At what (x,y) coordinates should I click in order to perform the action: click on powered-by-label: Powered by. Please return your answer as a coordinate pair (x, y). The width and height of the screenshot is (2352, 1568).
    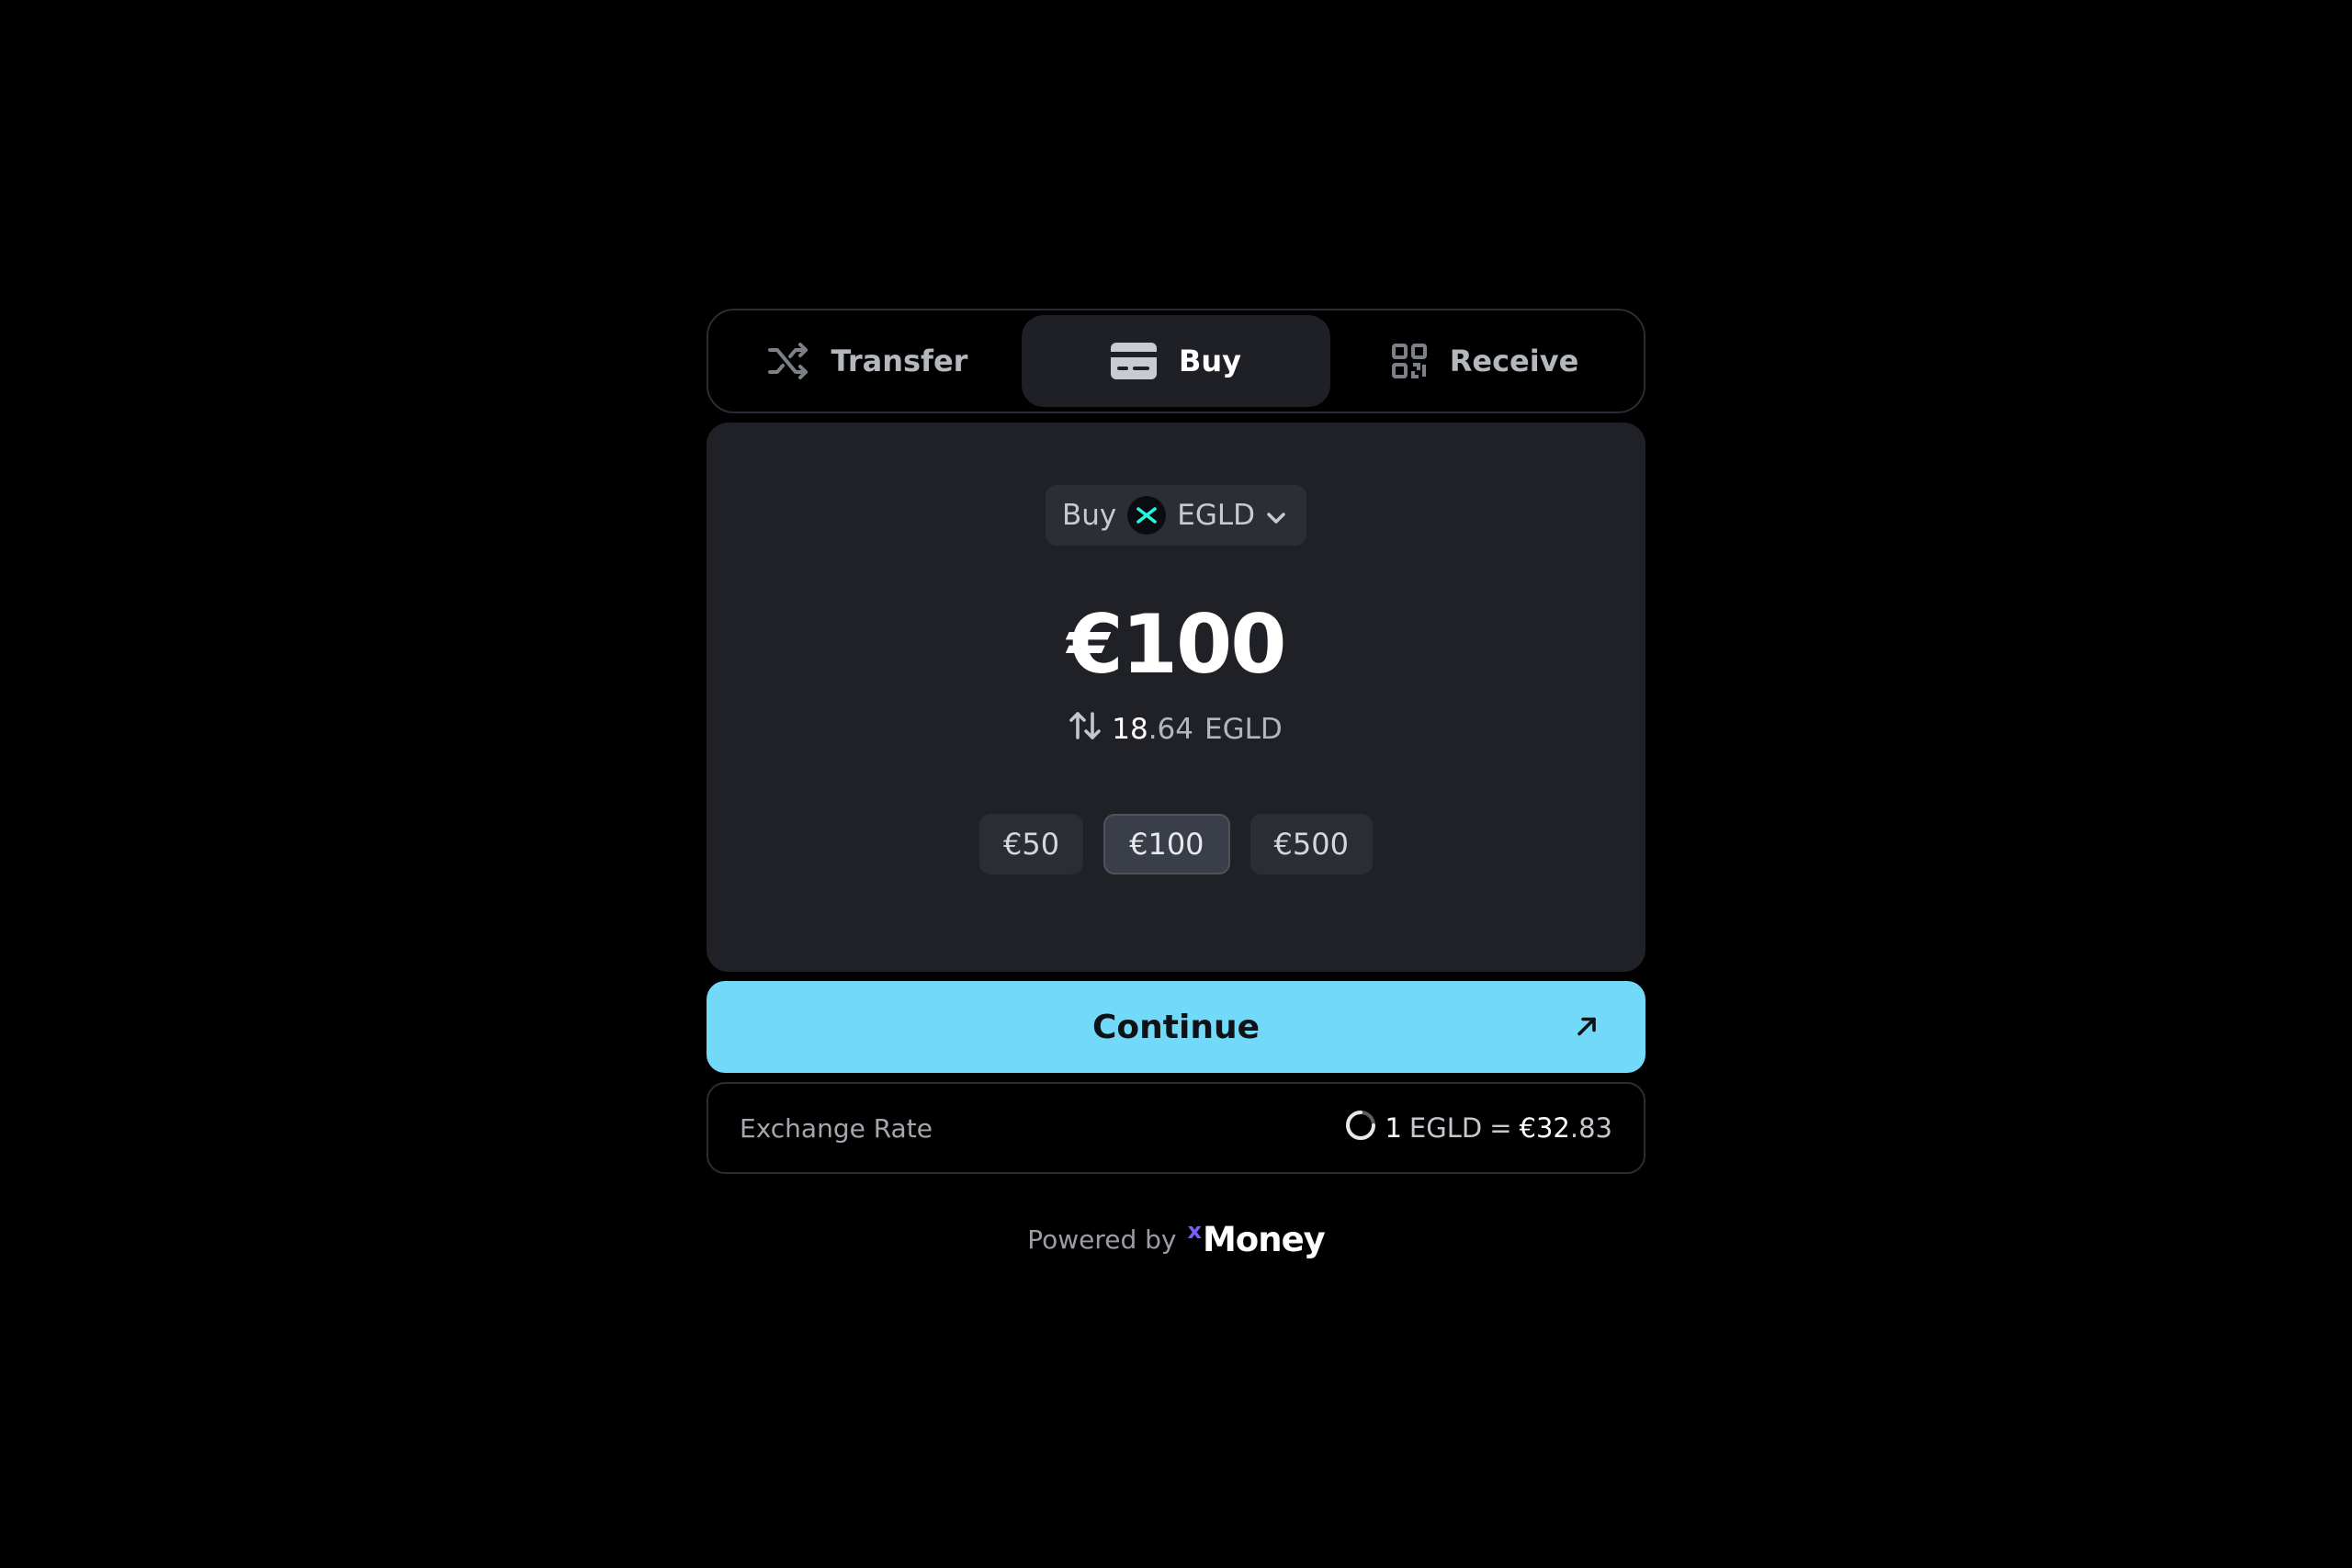
    Looking at the image, I should click on (1102, 1240).